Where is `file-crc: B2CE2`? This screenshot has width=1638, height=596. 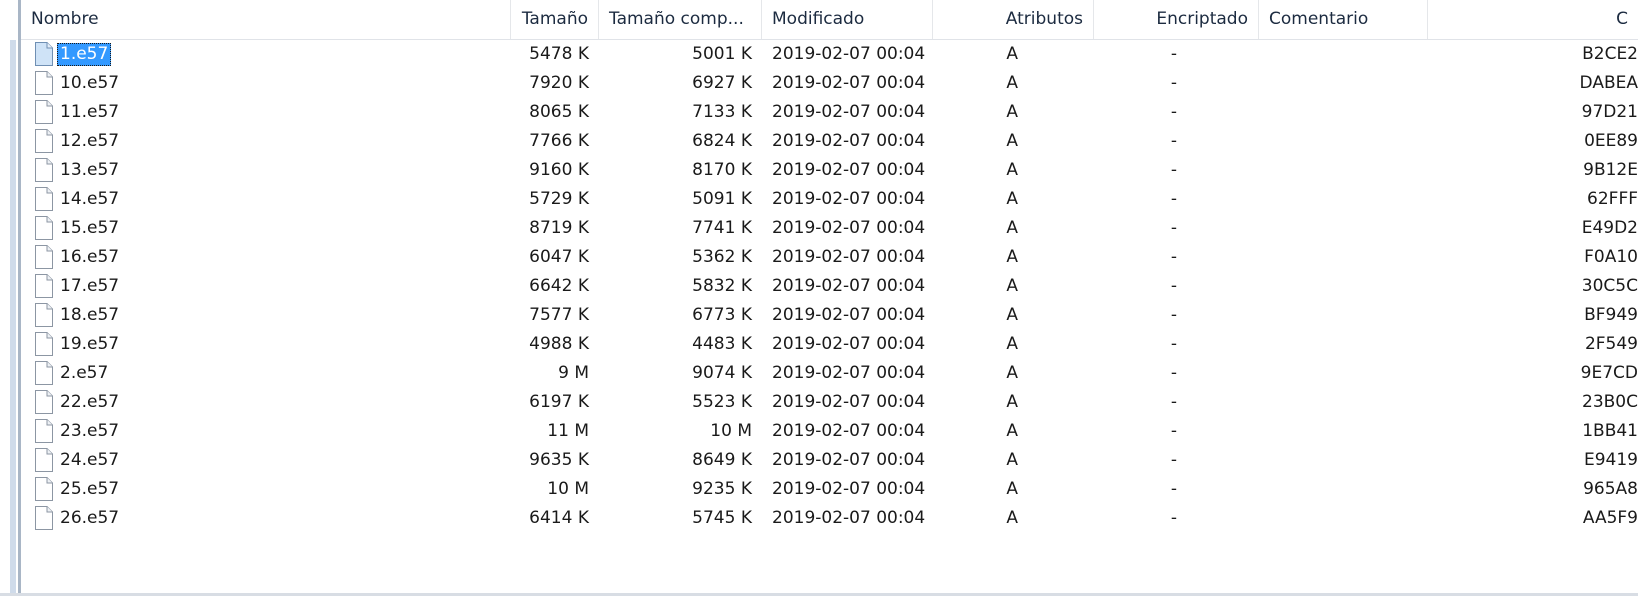 file-crc: B2CE2 is located at coordinates (1610, 54).